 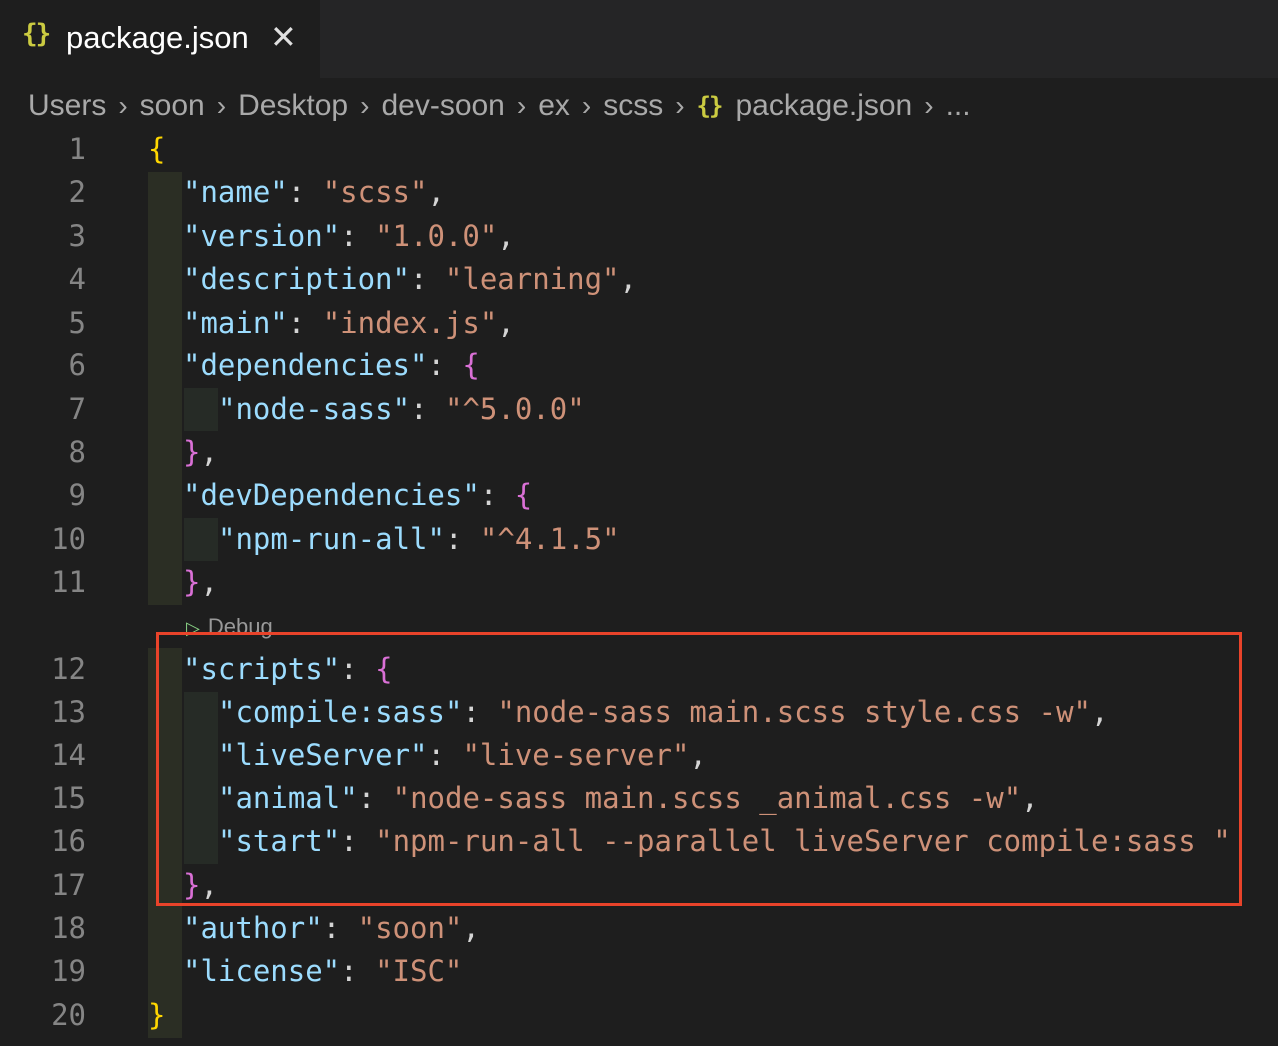 What do you see at coordinates (235, 323) in the screenshot?
I see `code-token: "main"` at bounding box center [235, 323].